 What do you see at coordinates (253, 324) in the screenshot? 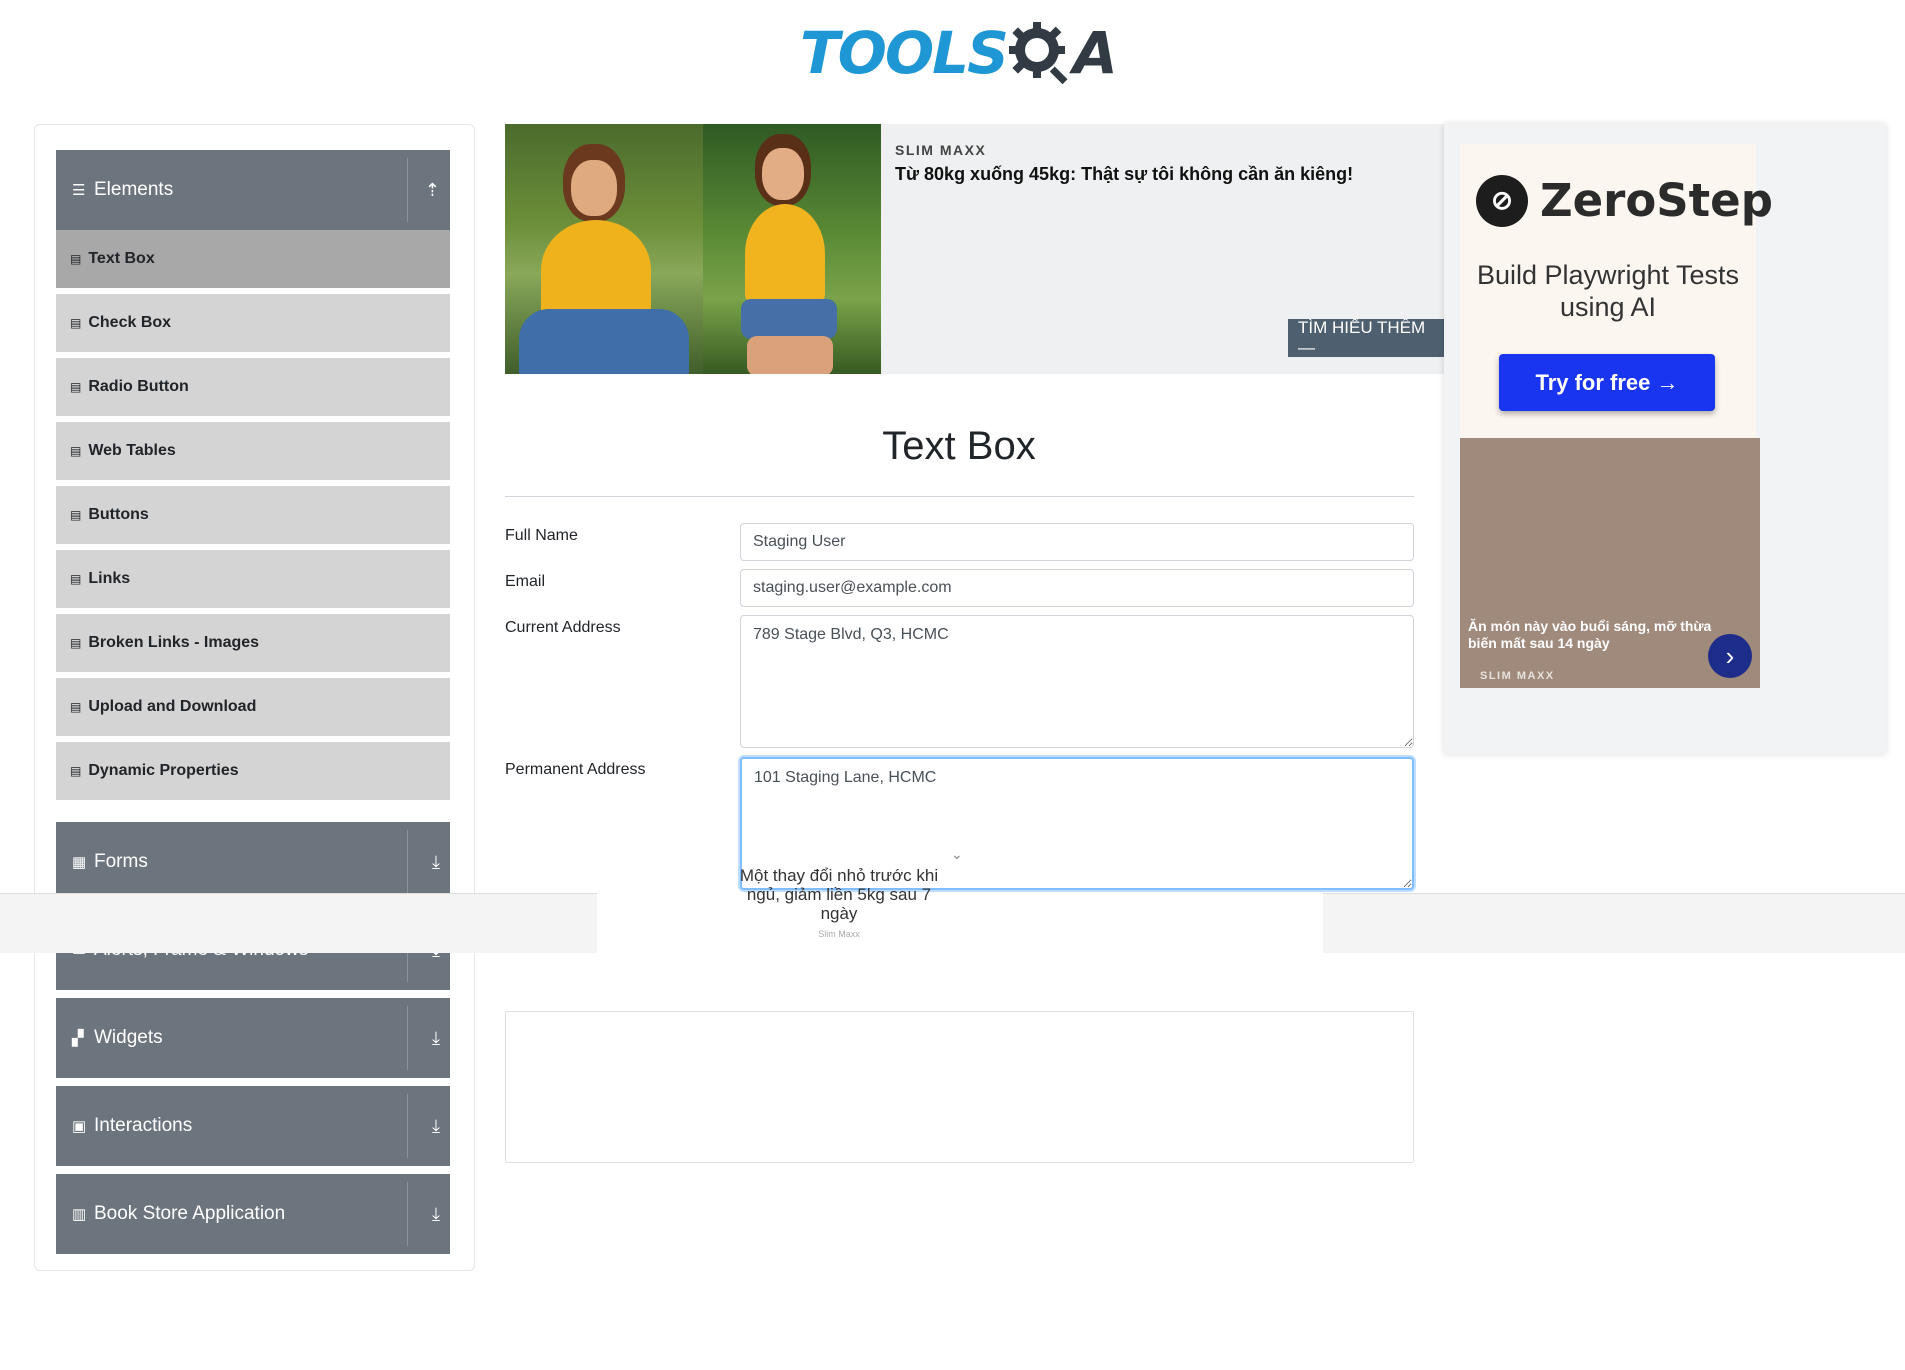
I see `sidebar-item-check-box: ▤ Check Box` at bounding box center [253, 324].